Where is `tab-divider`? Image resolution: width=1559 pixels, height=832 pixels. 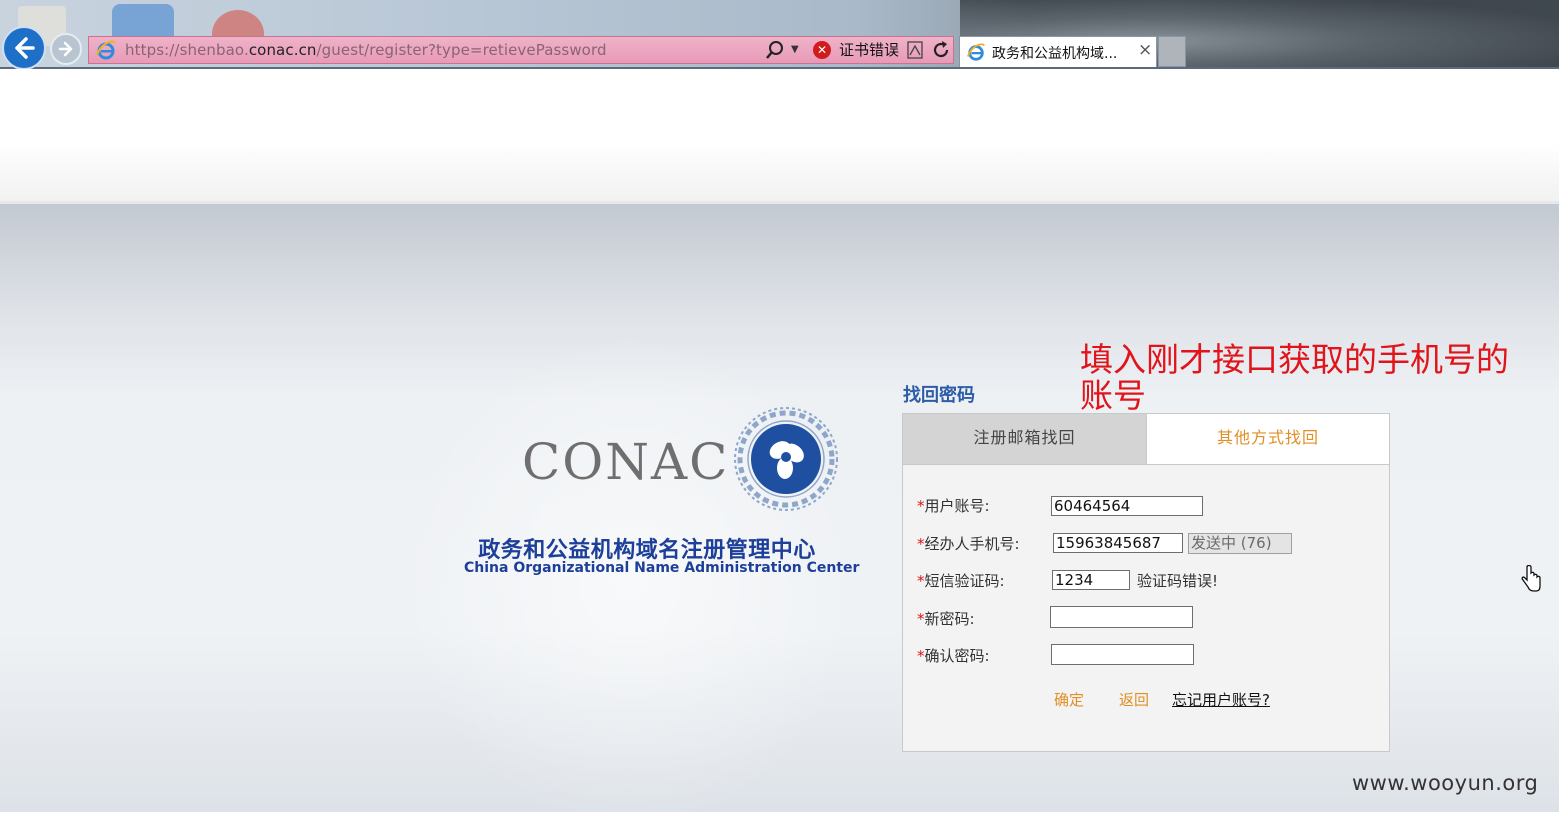 tab-divider is located at coordinates (1146, 464).